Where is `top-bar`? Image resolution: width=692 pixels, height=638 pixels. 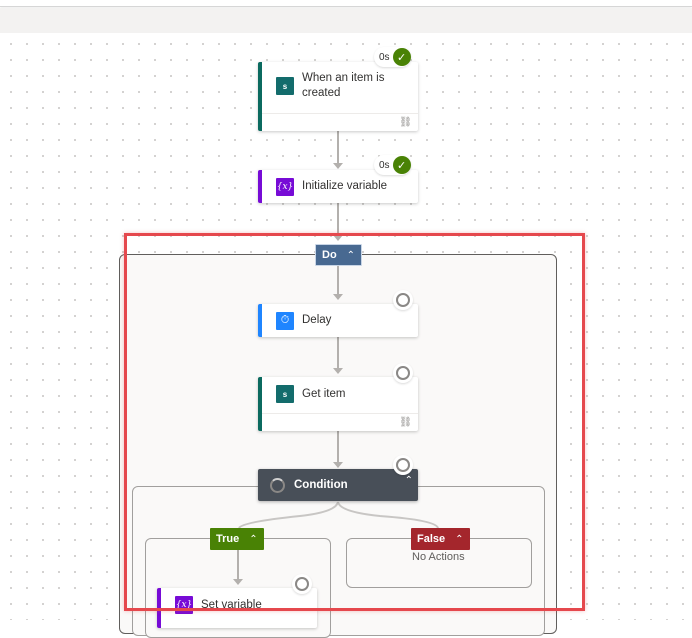 top-bar is located at coordinates (346, 3).